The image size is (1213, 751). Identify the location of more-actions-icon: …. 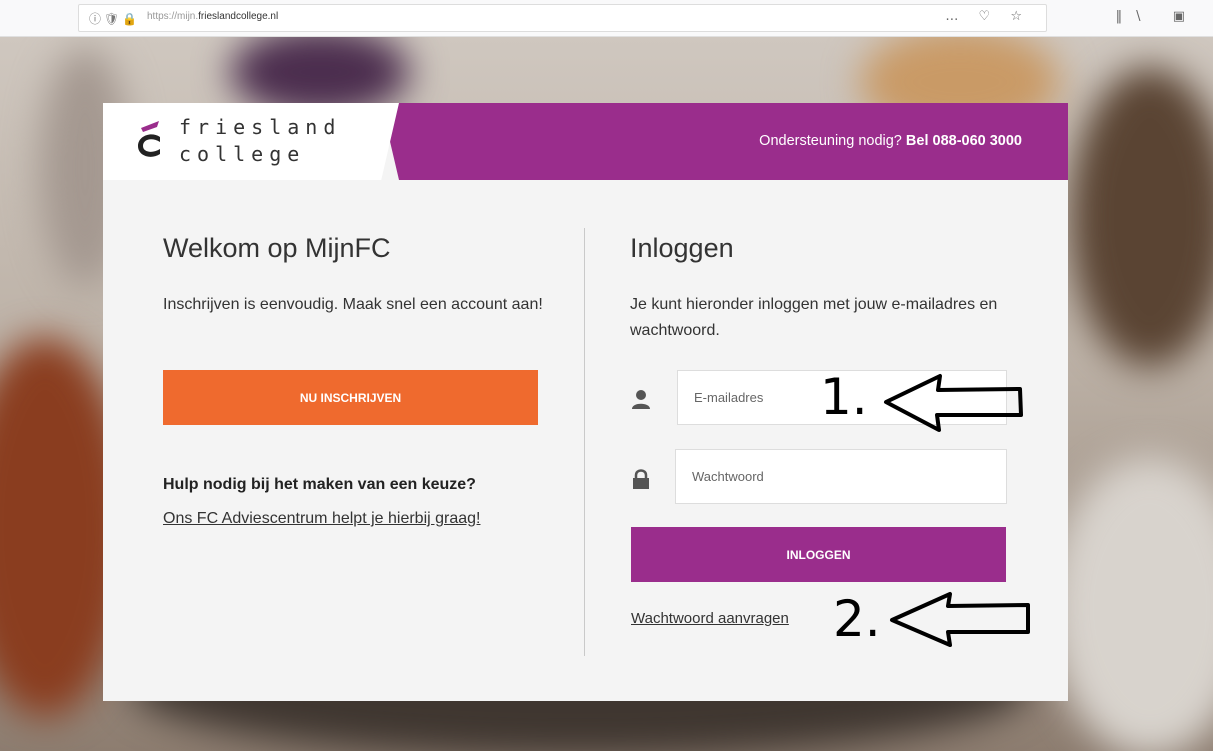
(955, 16).